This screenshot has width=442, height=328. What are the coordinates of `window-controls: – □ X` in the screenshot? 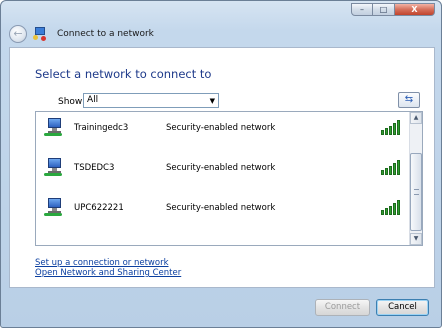 It's located at (393, 9).